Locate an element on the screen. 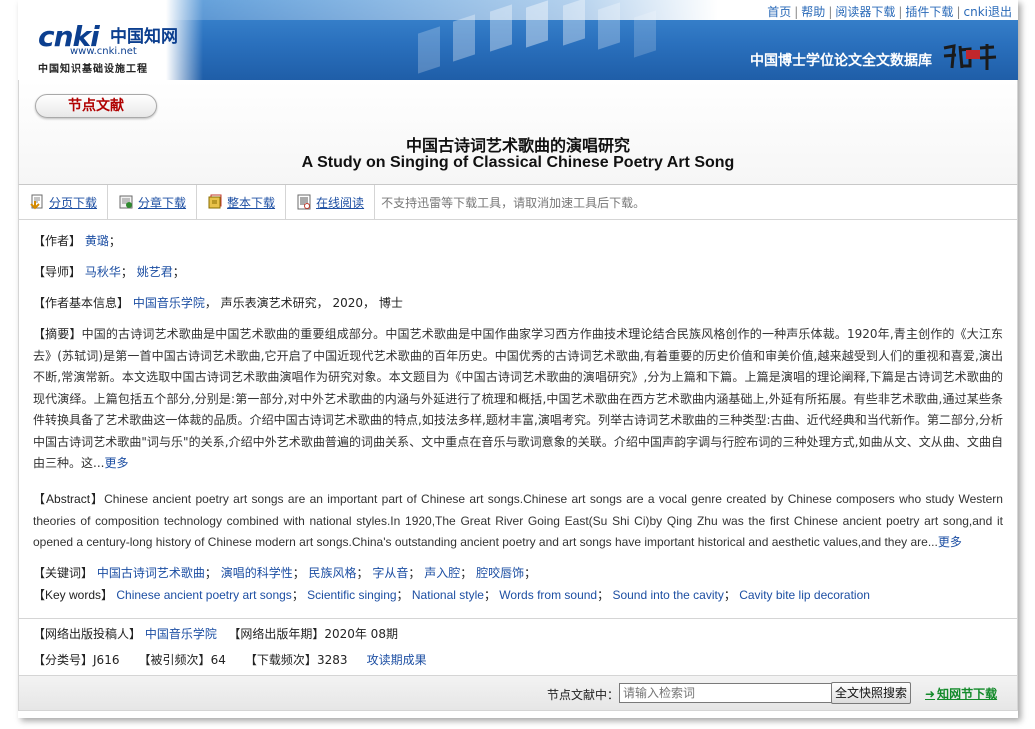 The height and width of the screenshot is (729, 1035). class-label: 【分类号】 is located at coordinates (63, 660).